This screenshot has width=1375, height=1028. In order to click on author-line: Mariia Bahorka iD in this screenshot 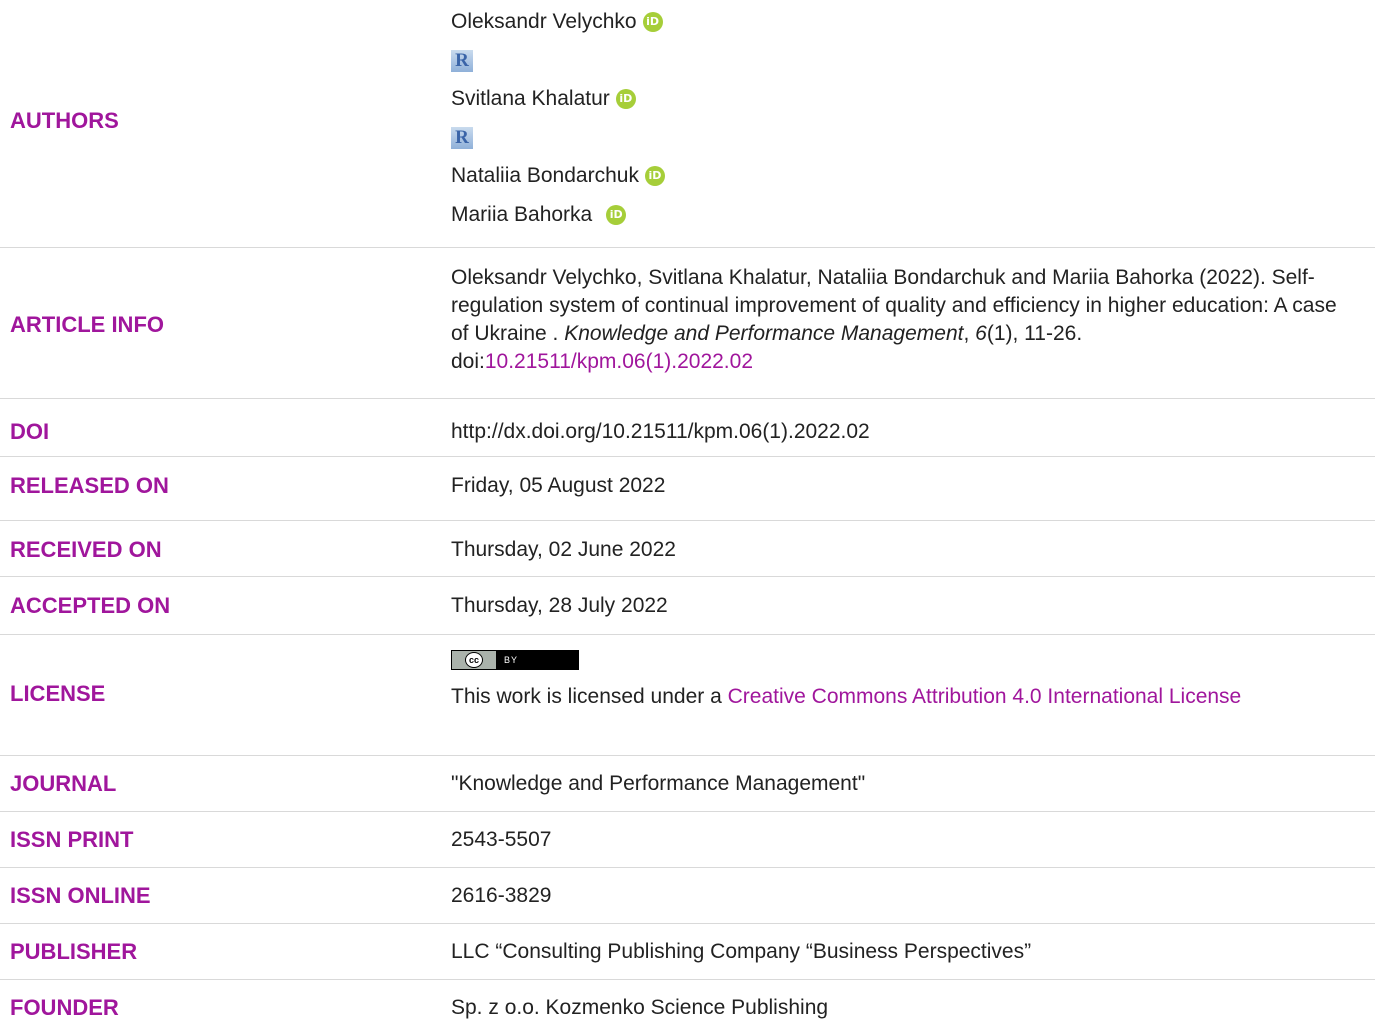, I will do `click(539, 215)`.